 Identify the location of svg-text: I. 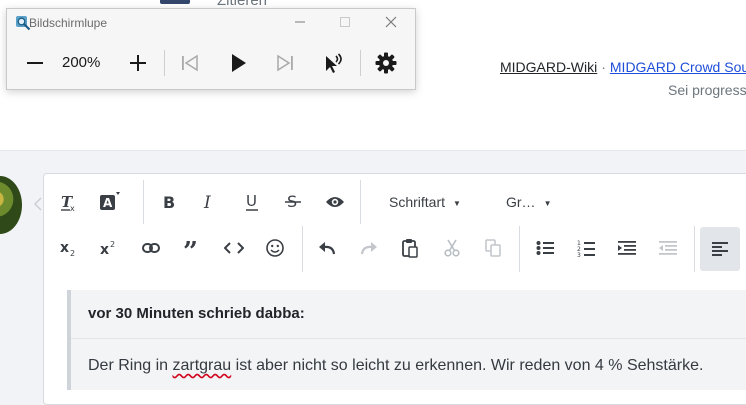
(207, 202).